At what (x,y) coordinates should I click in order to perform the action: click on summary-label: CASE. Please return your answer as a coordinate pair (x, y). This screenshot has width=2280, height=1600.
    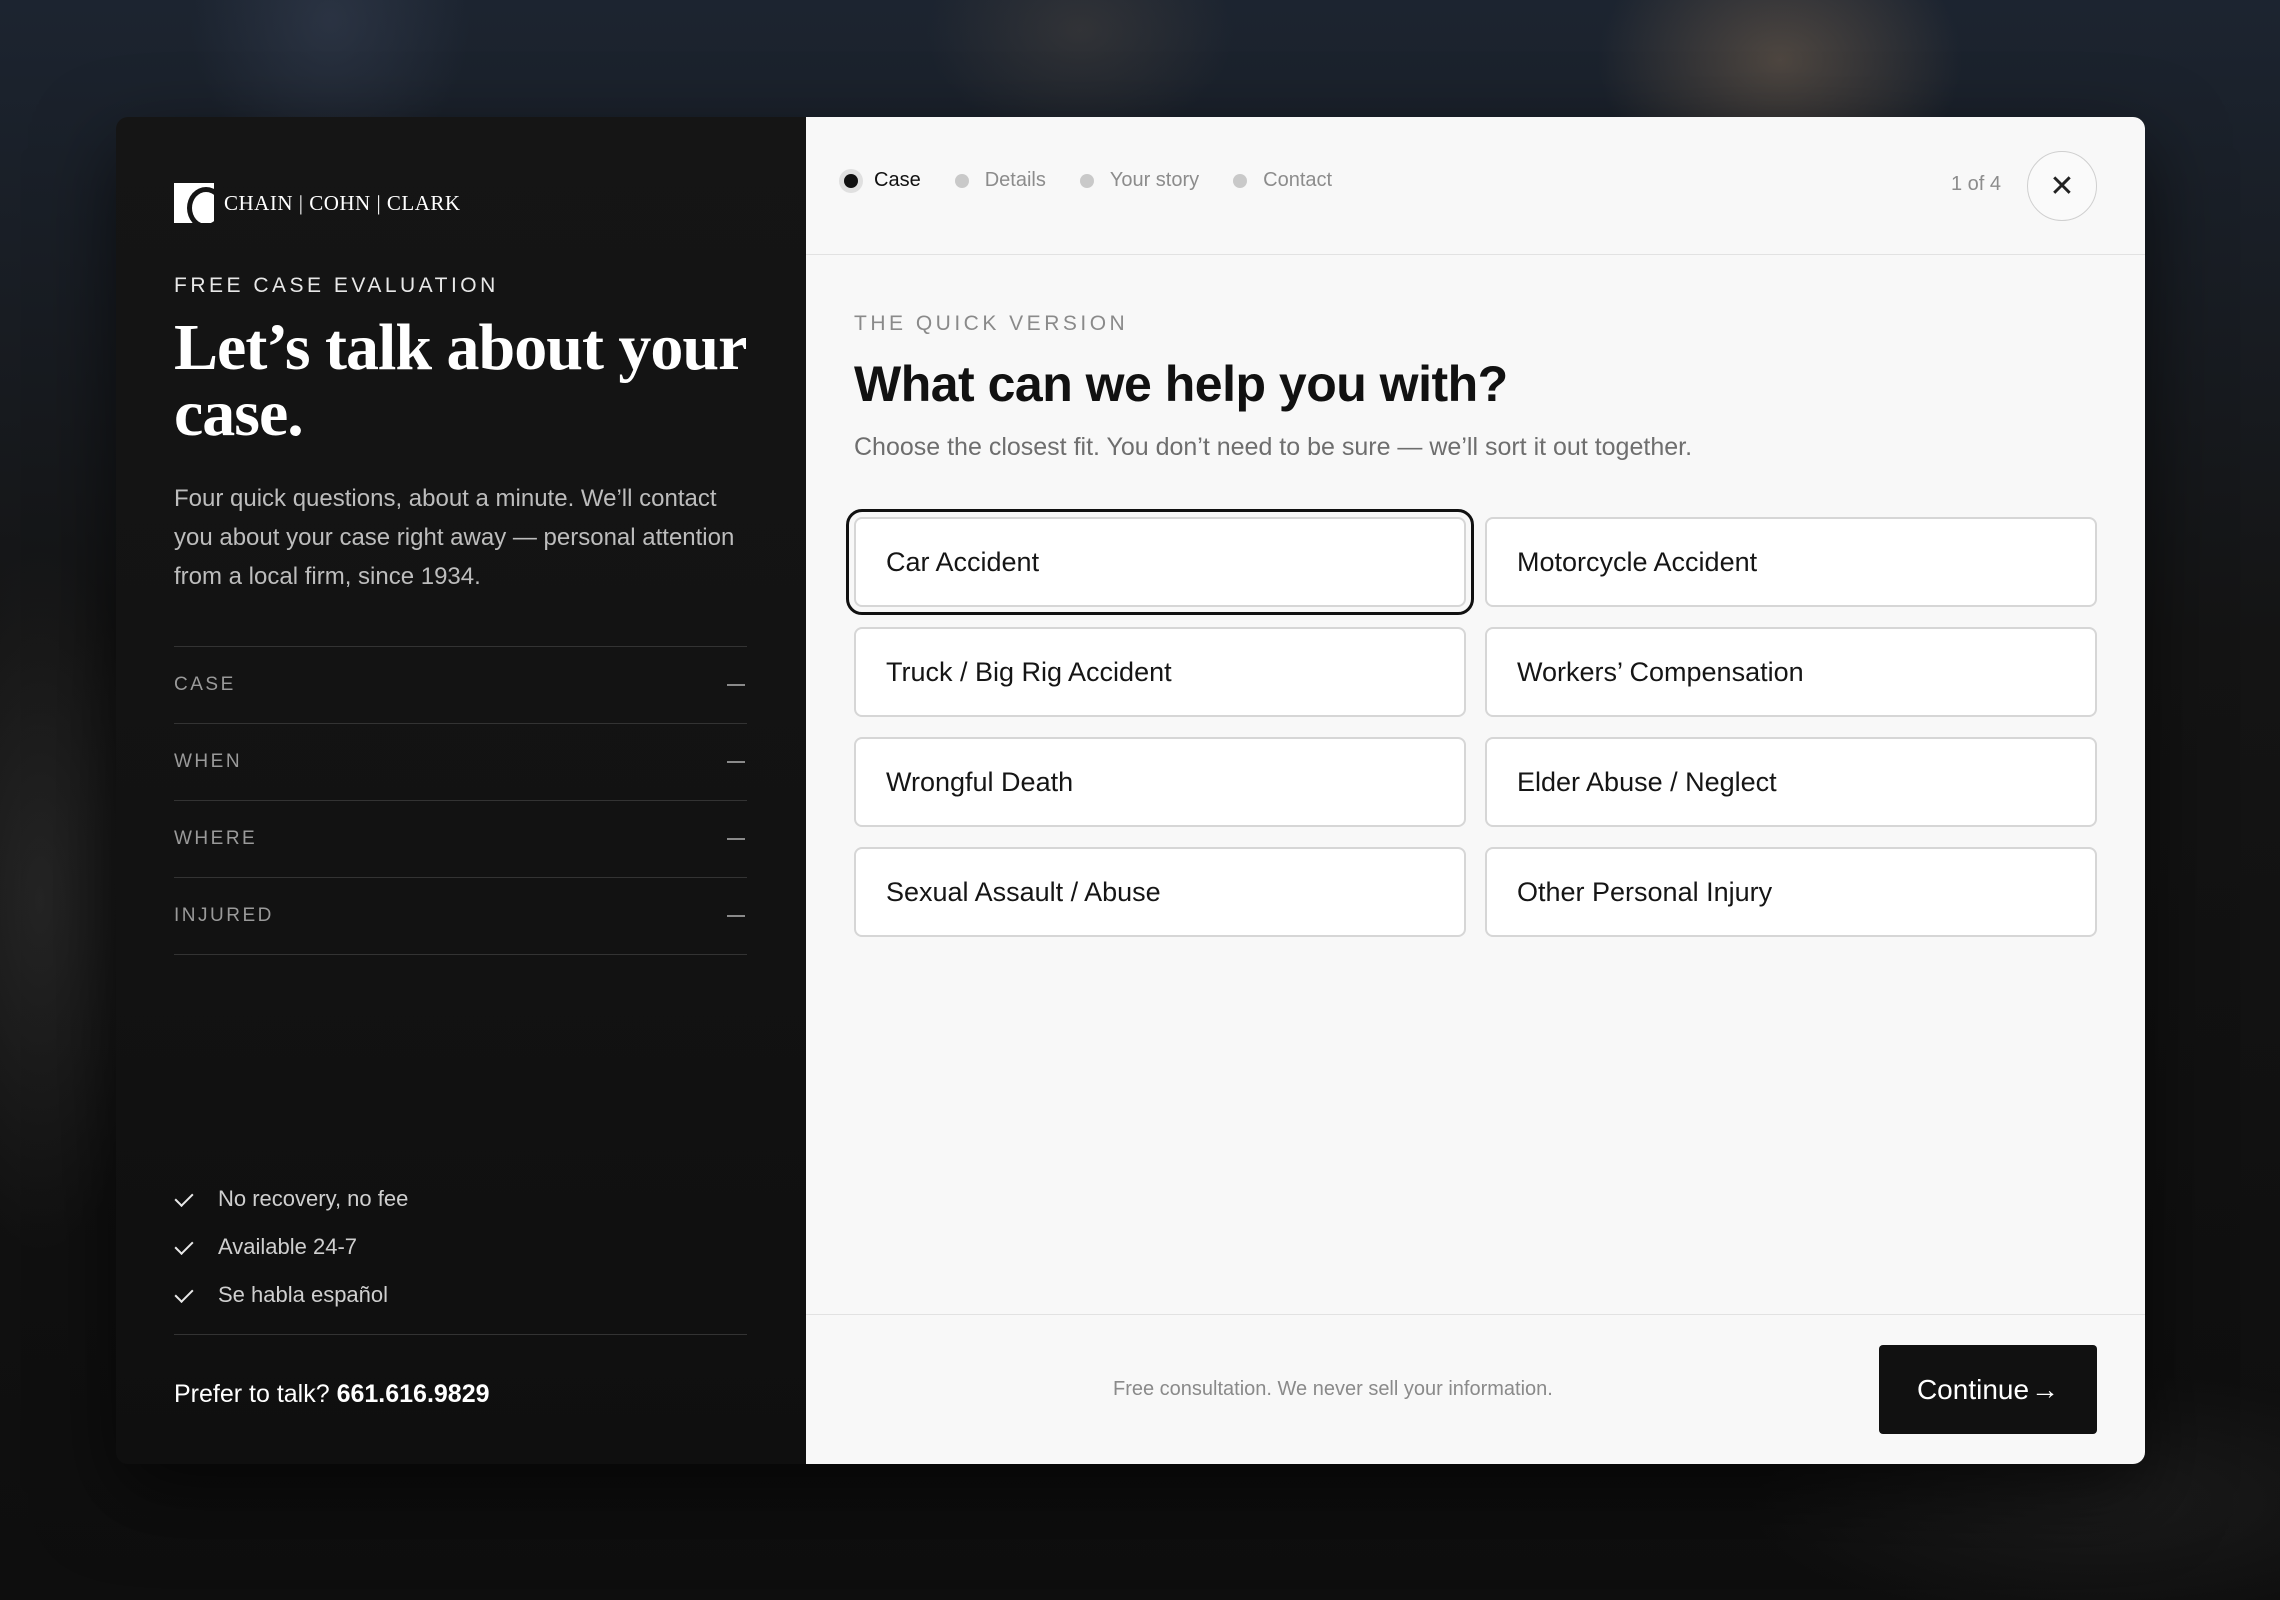
    Looking at the image, I should click on (205, 684).